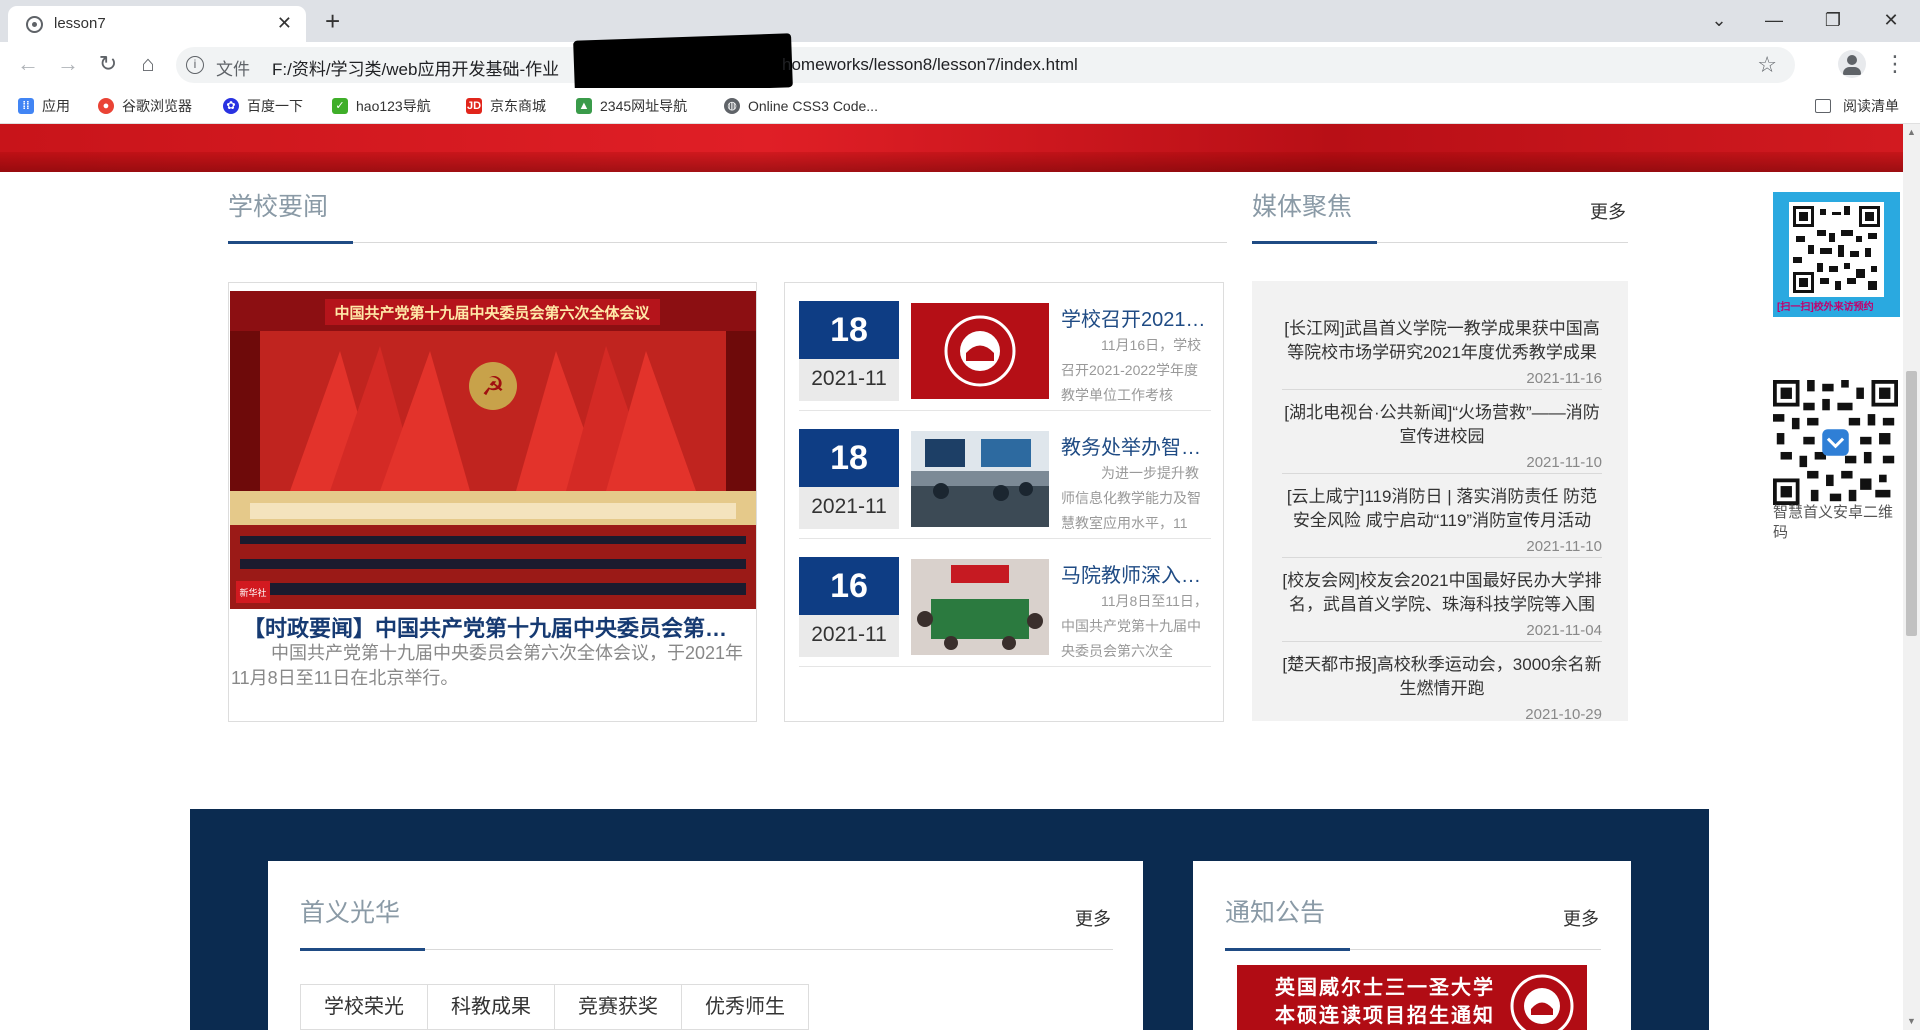 Image resolution: width=1920 pixels, height=1030 pixels. I want to click on media-date: 2021-10-29, so click(1563, 714).